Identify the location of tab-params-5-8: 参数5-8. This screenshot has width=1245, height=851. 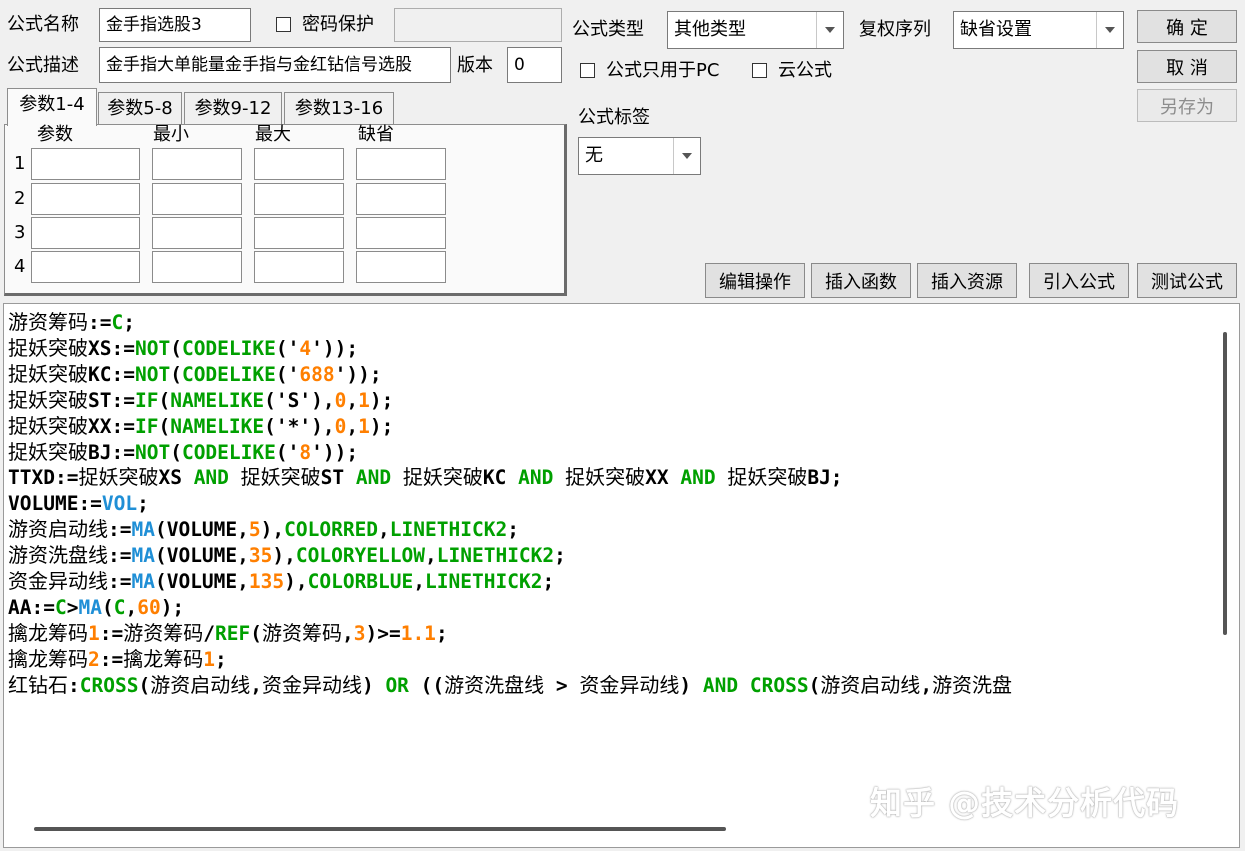
(140, 108).